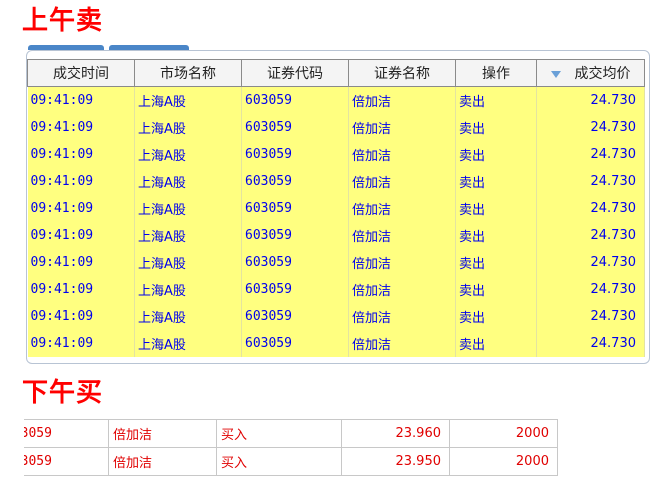 The image size is (652, 499). I want to click on morning-sell-heading: 上午卖, so click(63, 21).